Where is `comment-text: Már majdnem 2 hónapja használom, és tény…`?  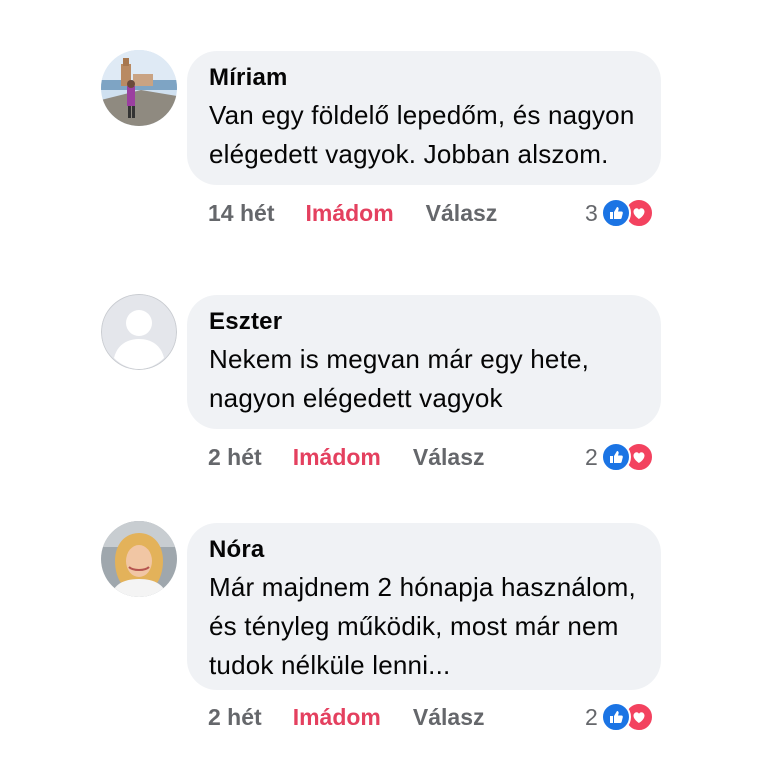
comment-text: Már majdnem 2 hónapja használom, és tény… is located at coordinates (424, 626).